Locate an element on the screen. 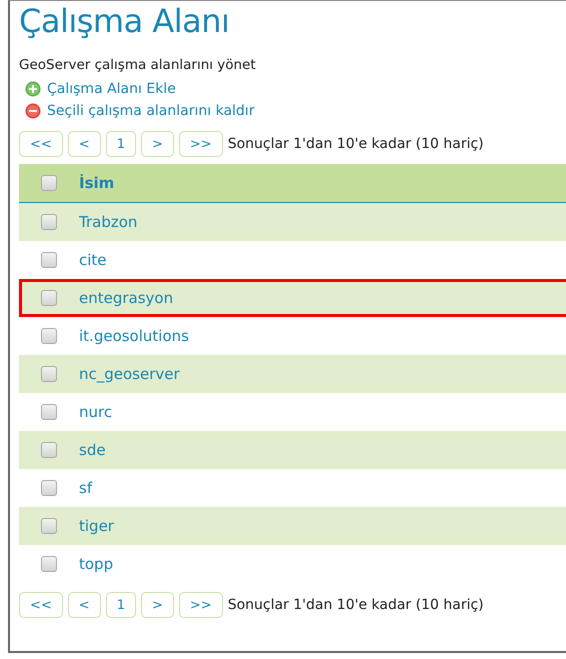 The image size is (566, 659). workspace-link: Trabzon is located at coordinates (108, 222).